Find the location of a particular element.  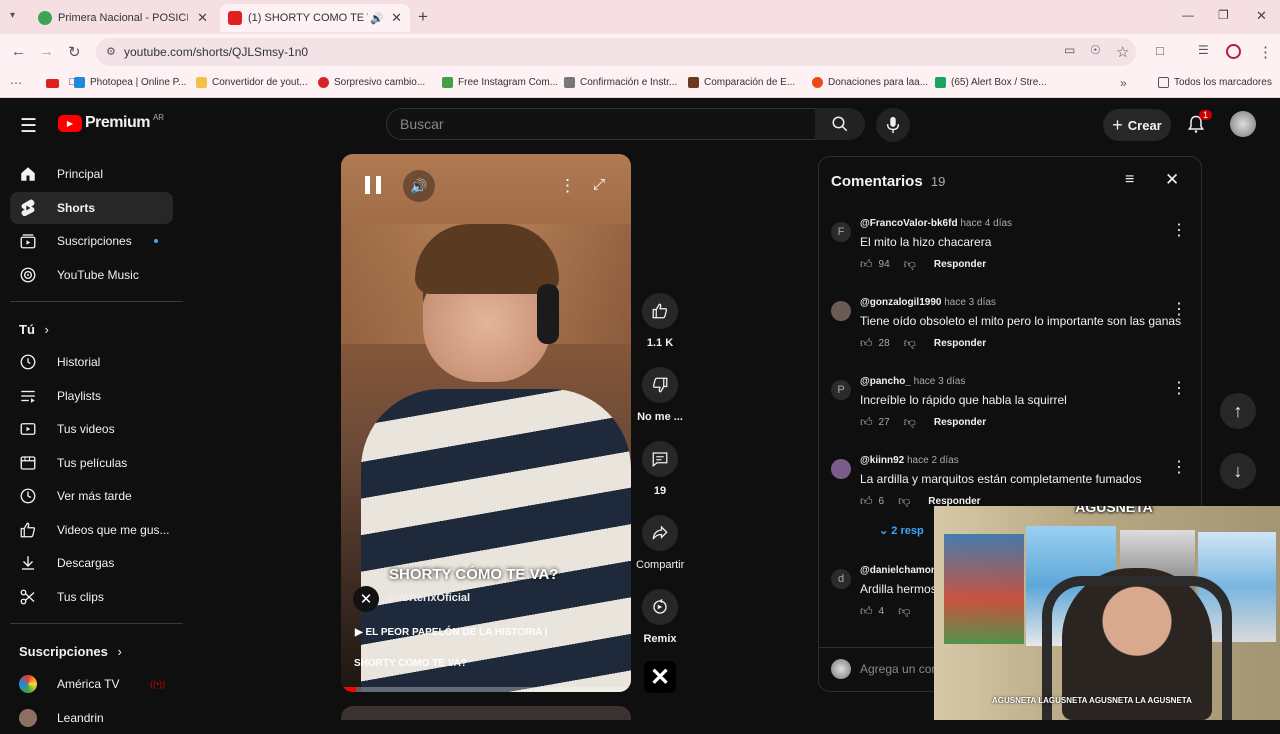

url-field: ⚙ youtube.com/shorts/QJLSmsy-1n0 is located at coordinates (616, 52).